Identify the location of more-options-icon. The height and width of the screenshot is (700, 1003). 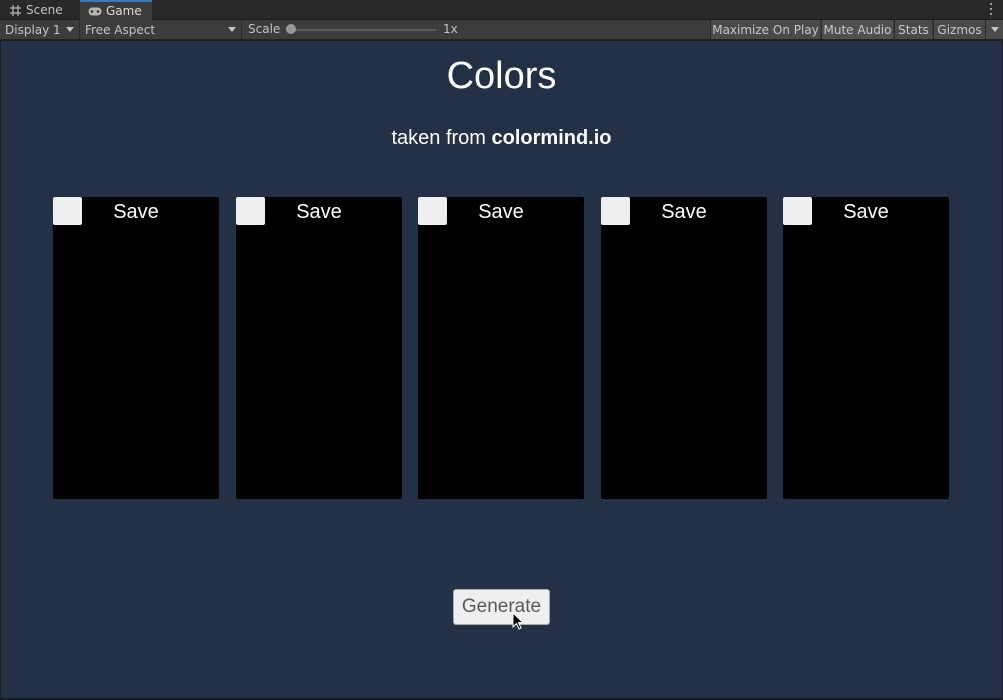
(991, 9).